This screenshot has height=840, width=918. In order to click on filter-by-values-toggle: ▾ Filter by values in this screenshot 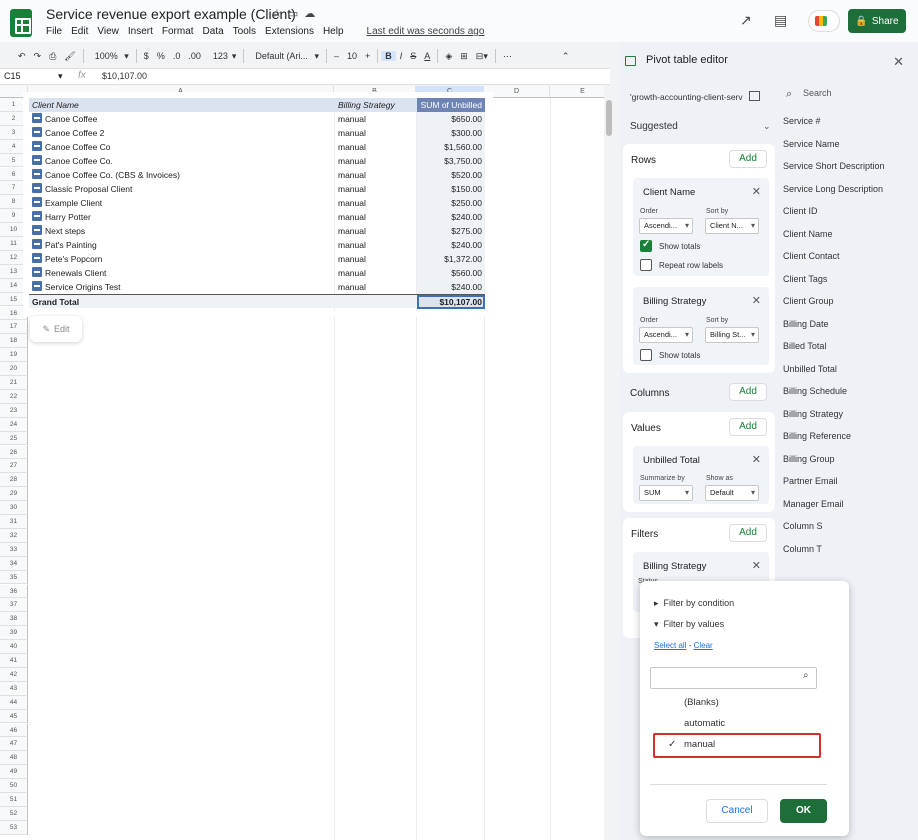, I will do `click(689, 624)`.